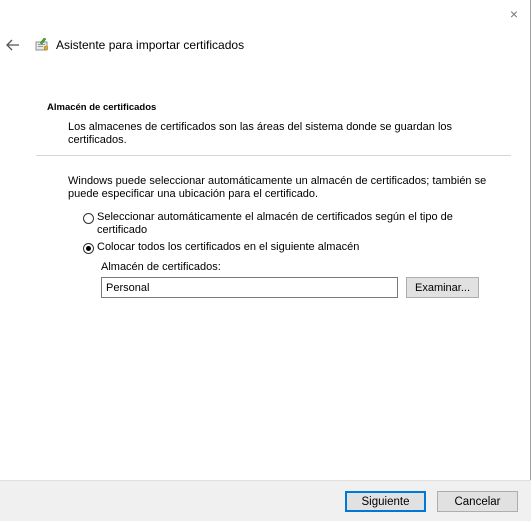 This screenshot has width=532, height=522. I want to click on radio-button-auto, so click(88, 218).